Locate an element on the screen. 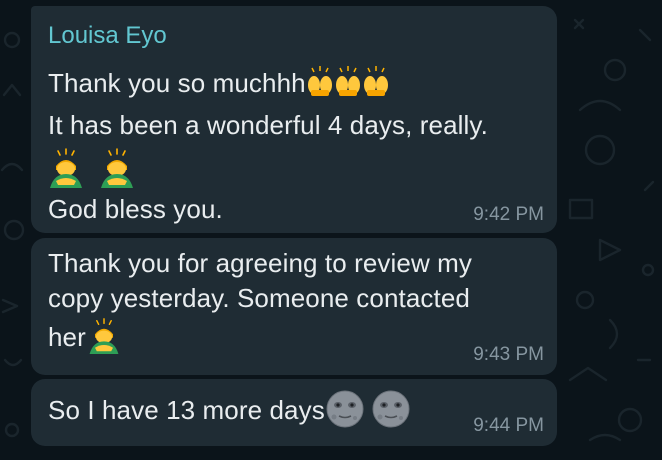 Image resolution: width=662 pixels, height=460 pixels. sender-name: Louisa Eyo is located at coordinates (107, 35).